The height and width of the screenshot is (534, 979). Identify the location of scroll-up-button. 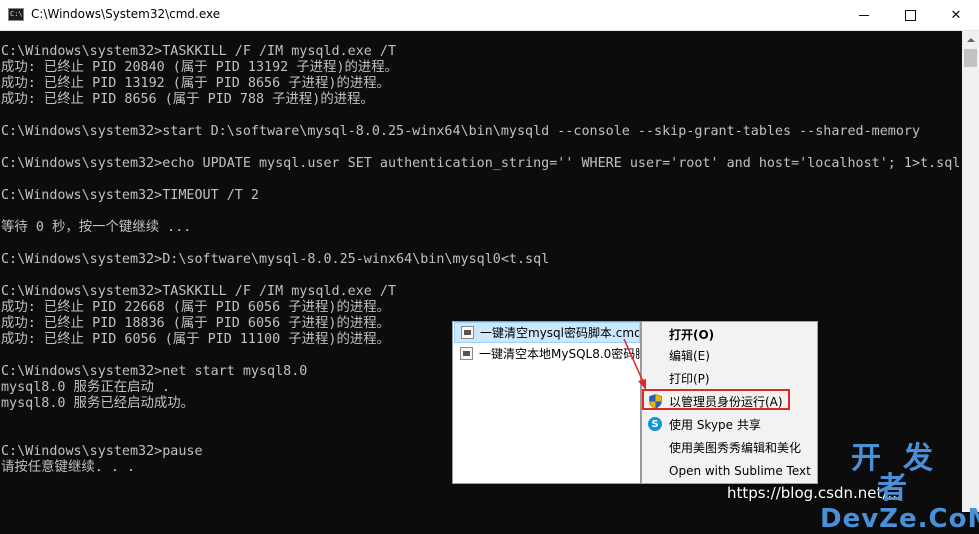
(970, 39).